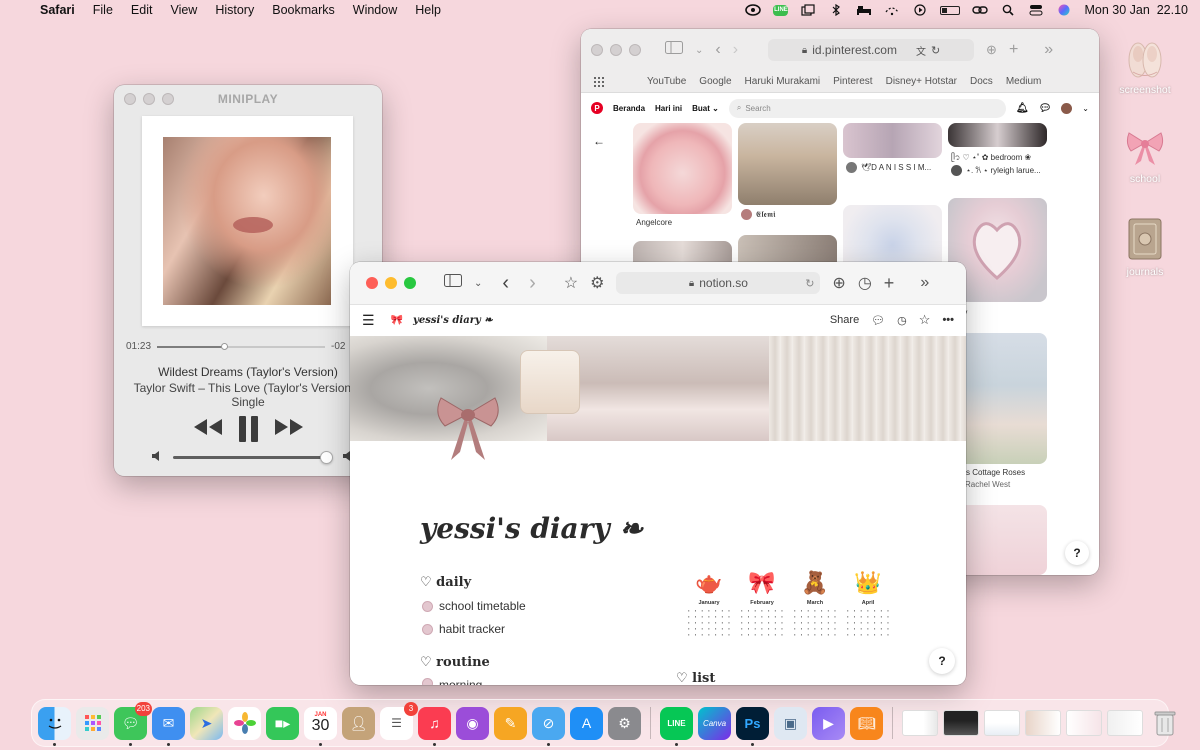 The width and height of the screenshot is (1200, 750). What do you see at coordinates (1036, 10) in the screenshot?
I see `control-center-icon` at bounding box center [1036, 10].